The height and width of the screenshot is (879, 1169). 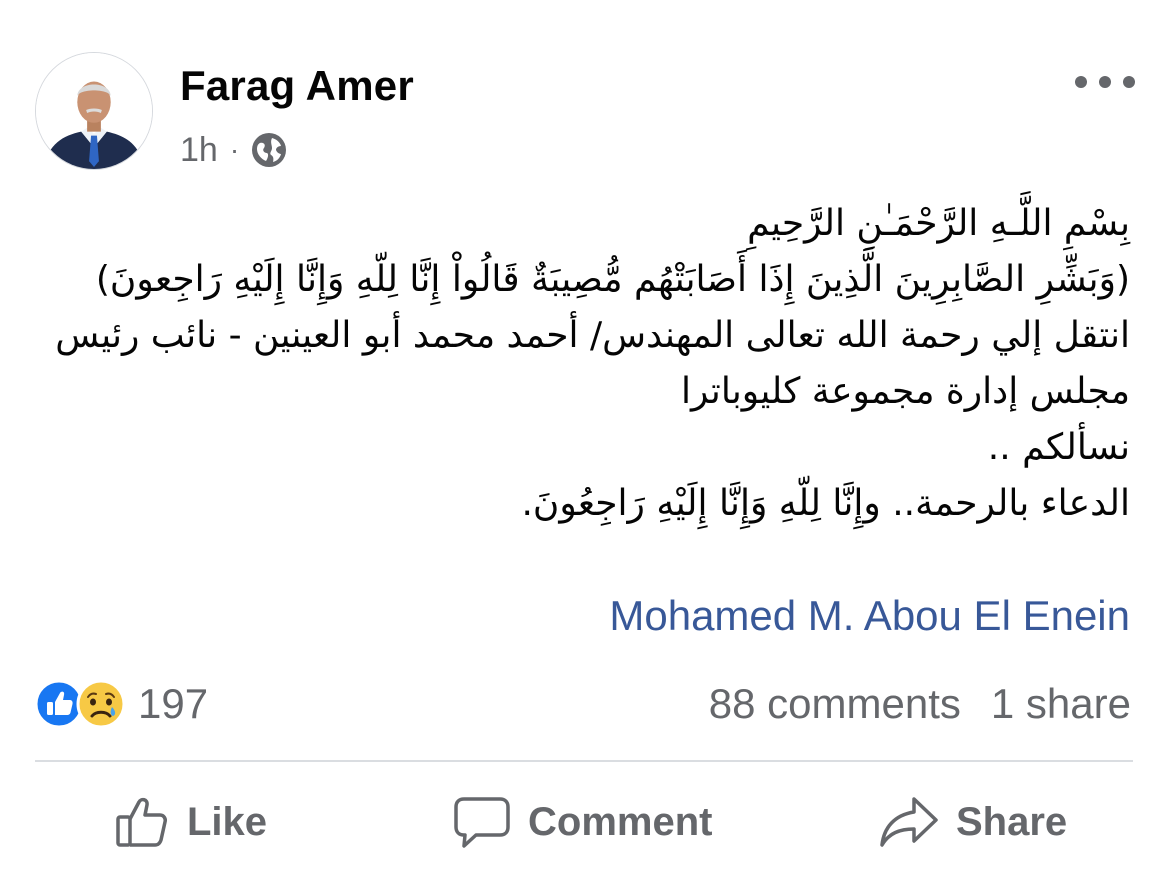 What do you see at coordinates (584, 761) in the screenshot?
I see `actions-divider` at bounding box center [584, 761].